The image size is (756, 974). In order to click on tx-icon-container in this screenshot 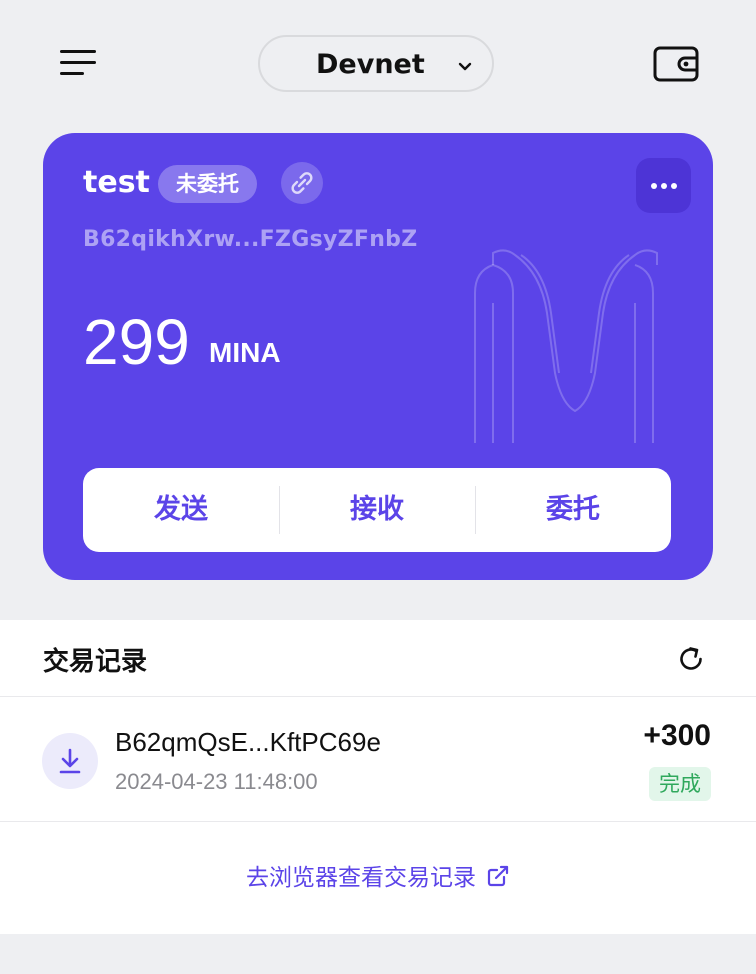, I will do `click(70, 761)`.